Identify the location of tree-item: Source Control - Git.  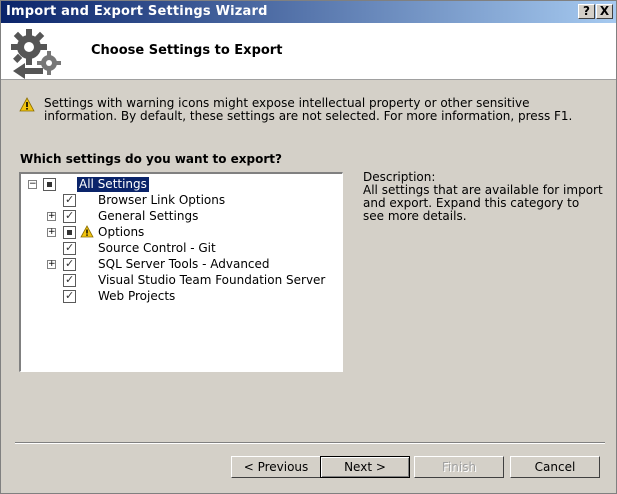
(181, 248).